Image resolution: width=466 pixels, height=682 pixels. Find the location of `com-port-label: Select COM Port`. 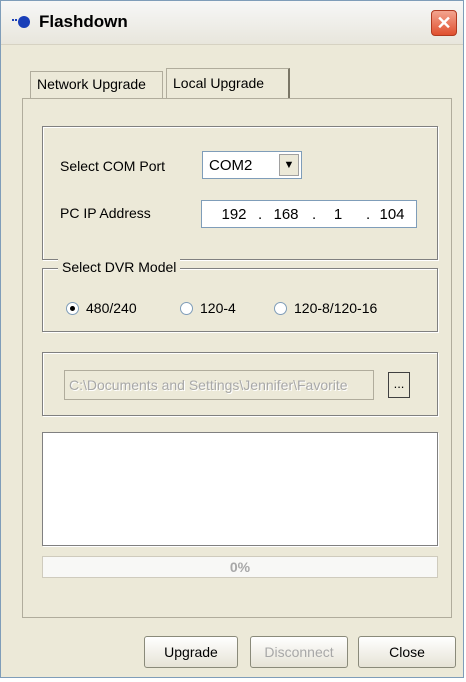

com-port-label: Select COM Port is located at coordinates (113, 166).